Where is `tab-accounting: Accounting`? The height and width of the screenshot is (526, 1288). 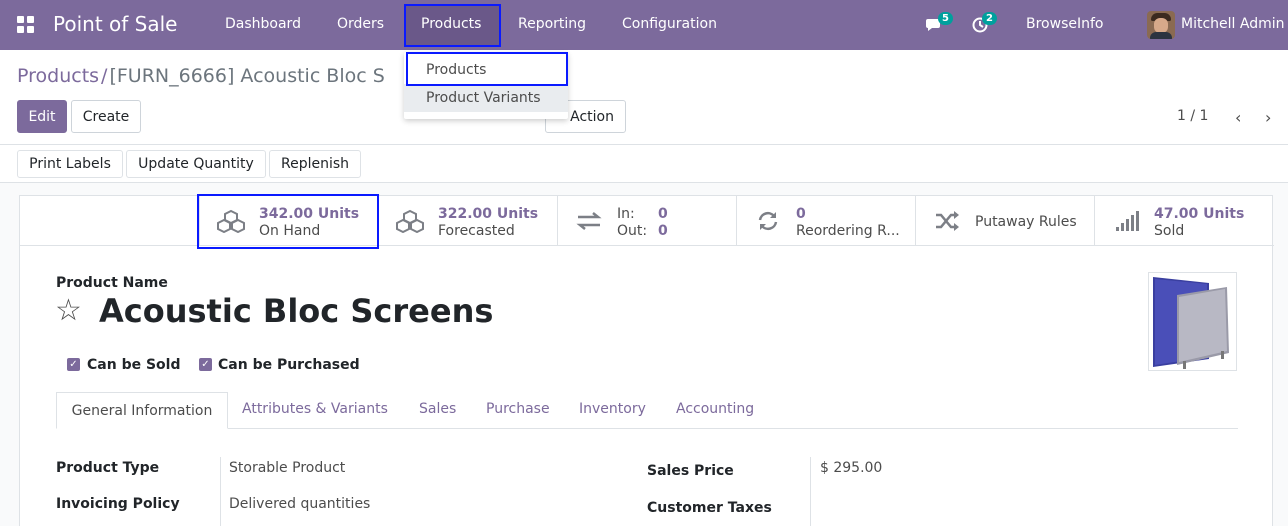
tab-accounting: Accounting is located at coordinates (715, 409).